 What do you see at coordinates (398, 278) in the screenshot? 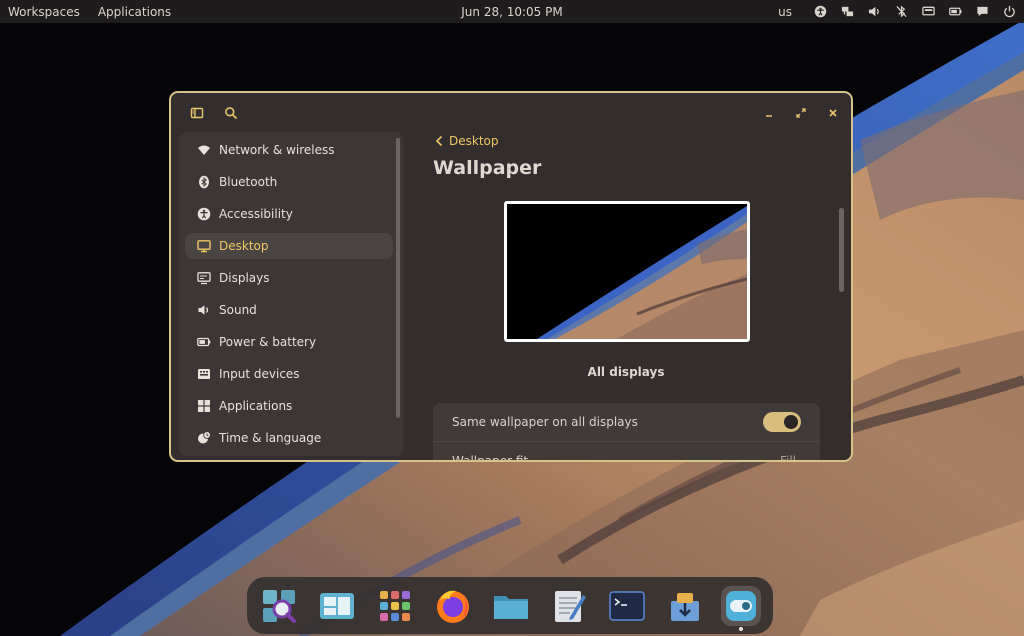
I see `sidebar-scrollbar` at bounding box center [398, 278].